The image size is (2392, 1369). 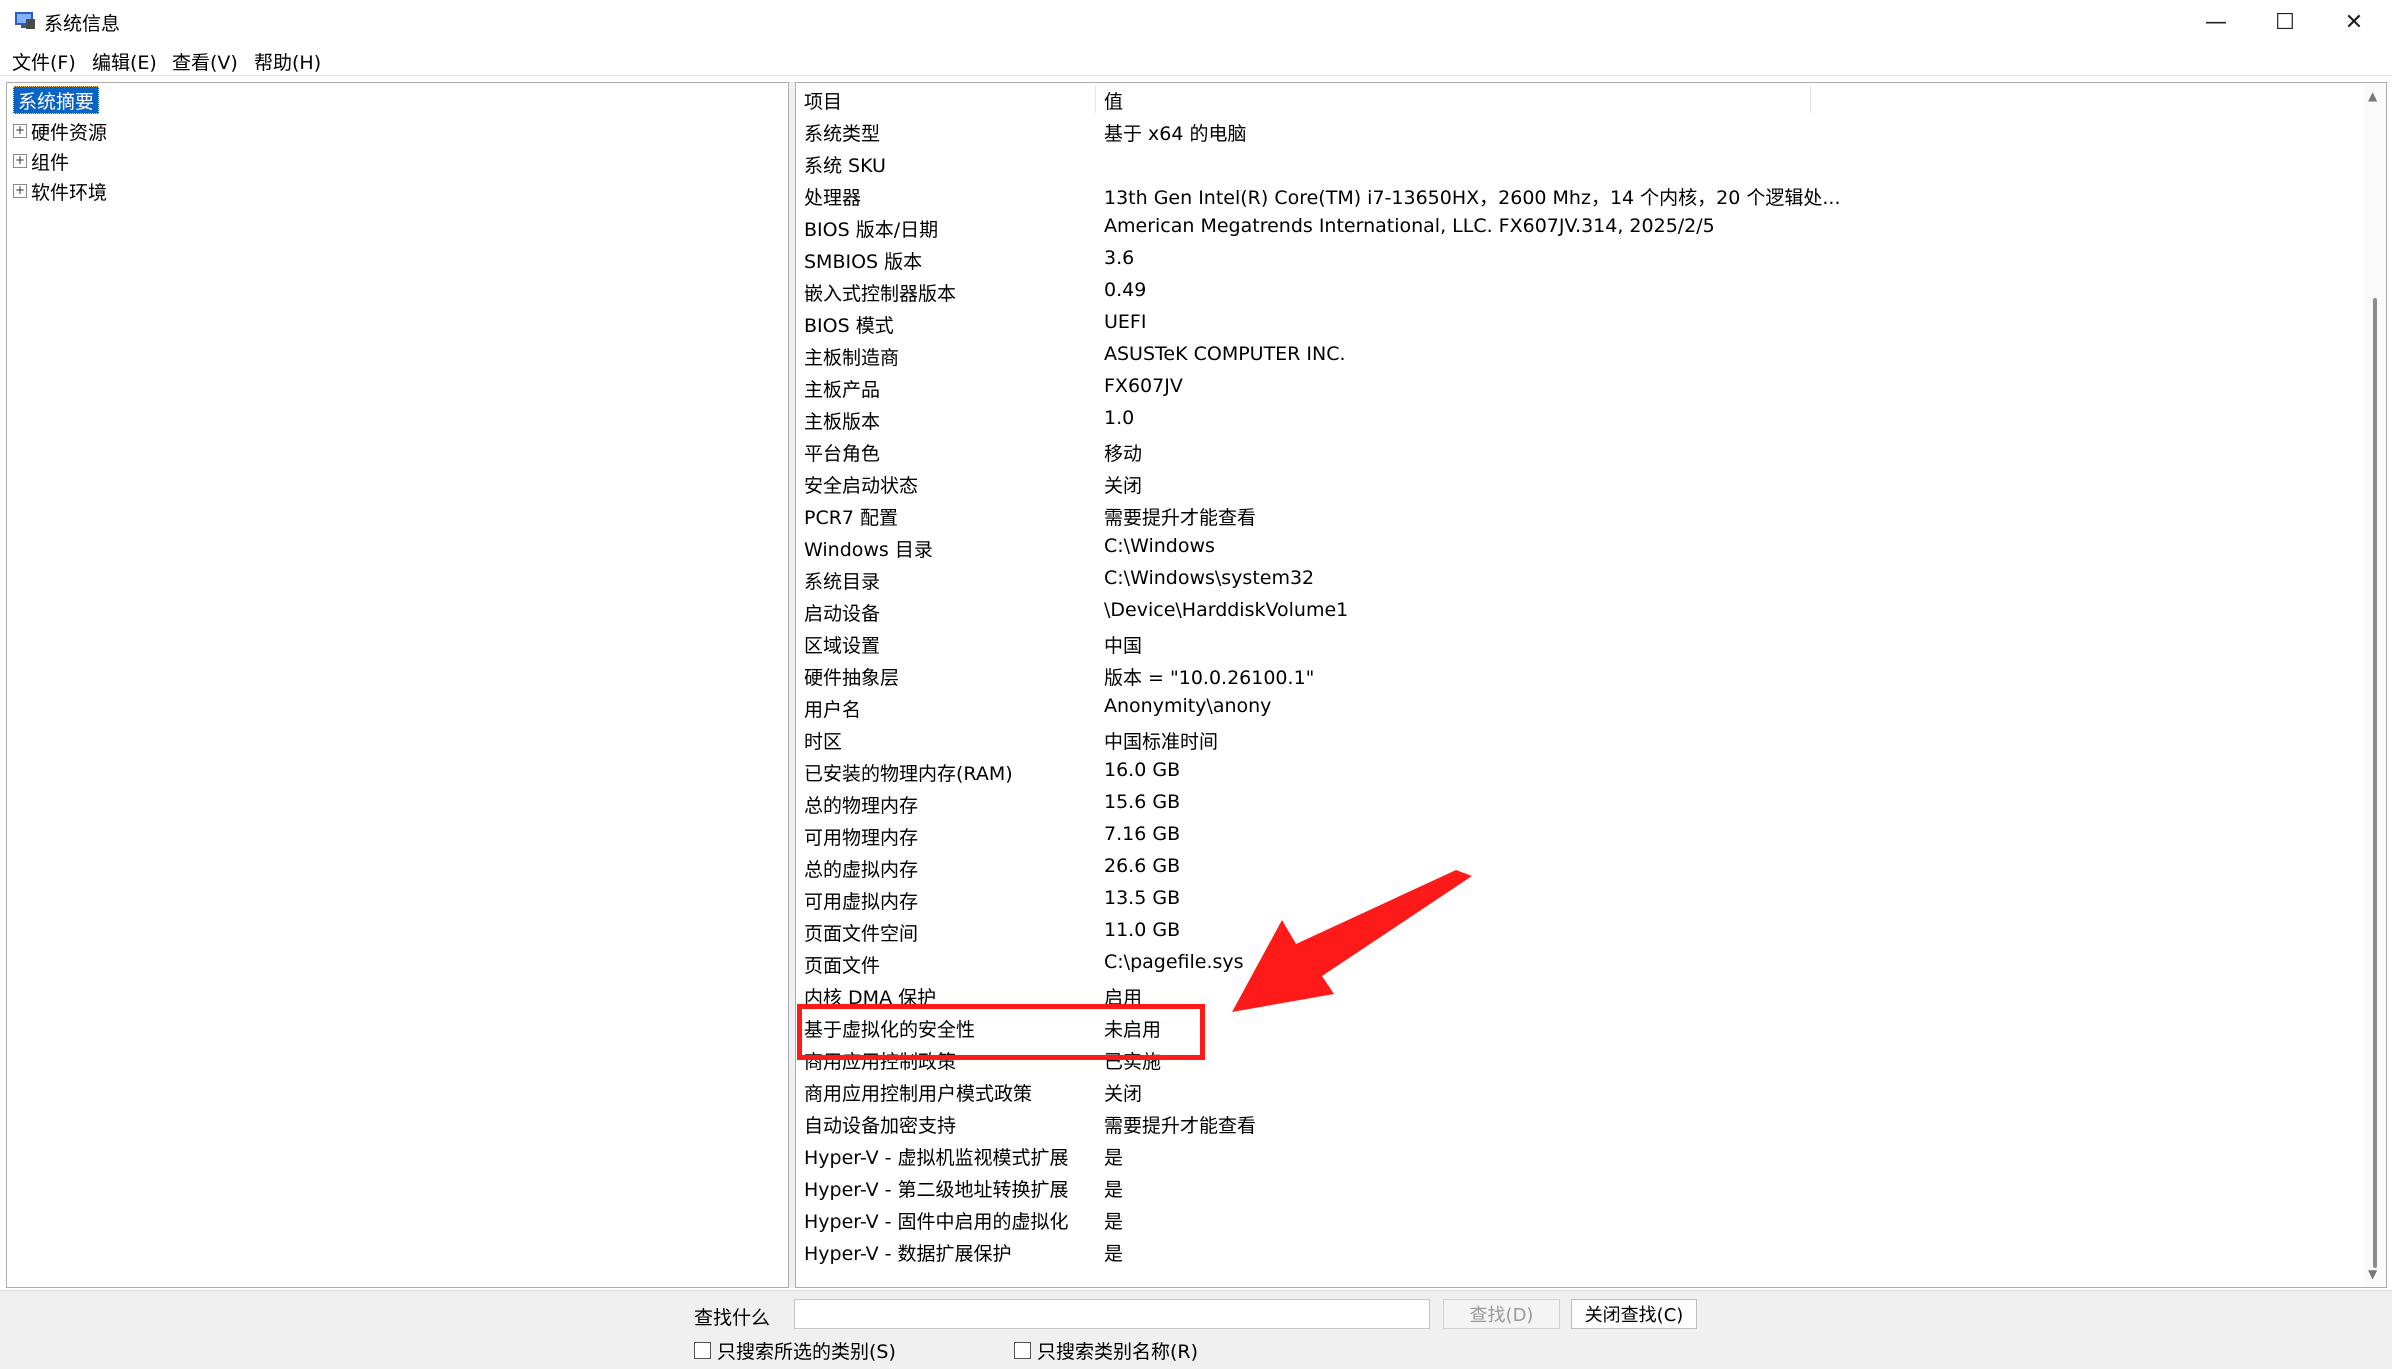 What do you see at coordinates (1576, 803) in the screenshot?
I see `table-row: 总的物理内存 15.6 GB` at bounding box center [1576, 803].